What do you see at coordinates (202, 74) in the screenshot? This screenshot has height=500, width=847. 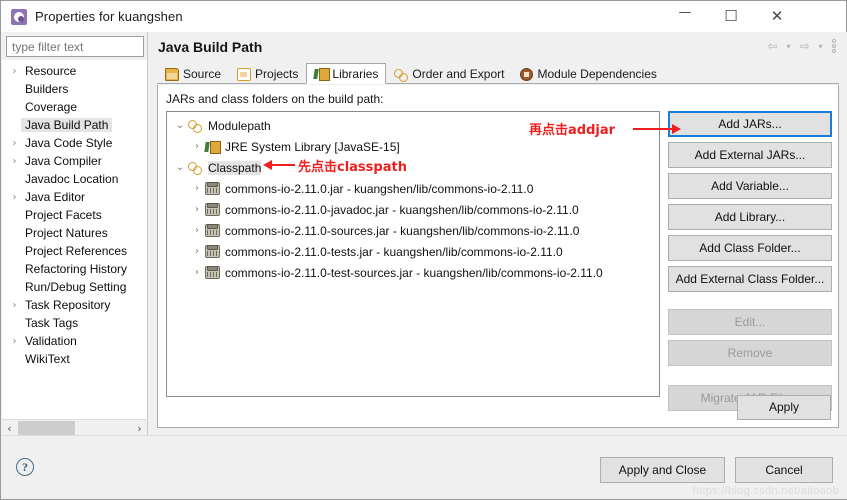 I see `tab-label: Source` at bounding box center [202, 74].